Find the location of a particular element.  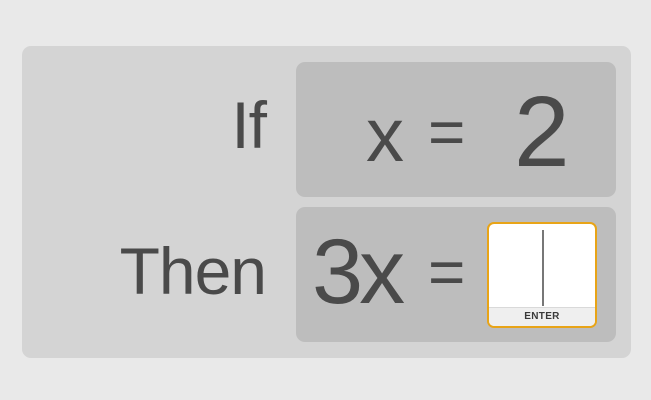

question-expression: 3x is located at coordinates (358, 272).